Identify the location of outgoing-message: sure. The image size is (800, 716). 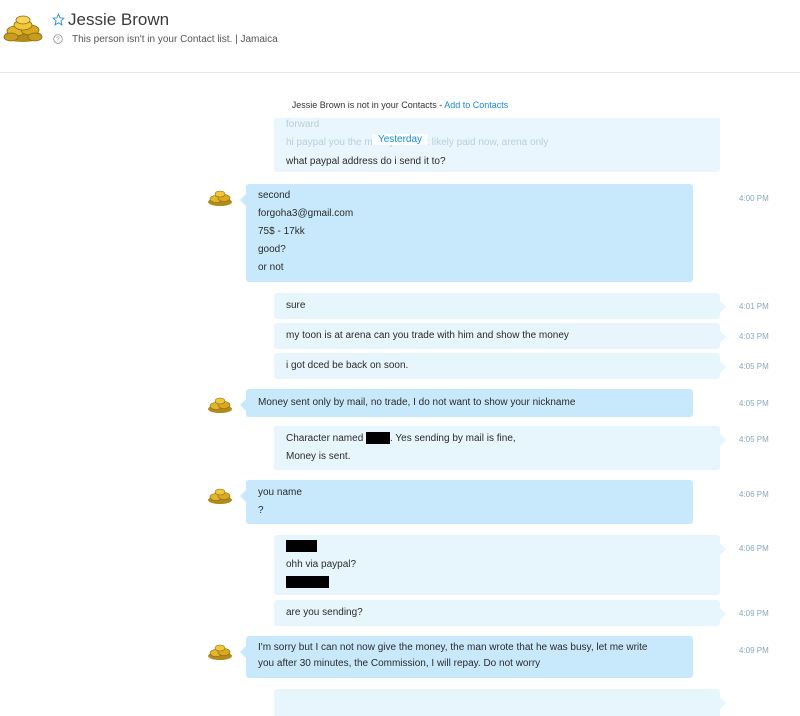
(500, 306).